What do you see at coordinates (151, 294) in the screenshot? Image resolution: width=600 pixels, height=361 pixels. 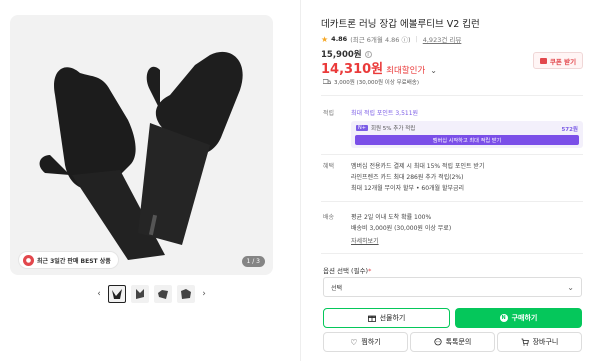 I see `thumbnail-strip: ‹ ›` at bounding box center [151, 294].